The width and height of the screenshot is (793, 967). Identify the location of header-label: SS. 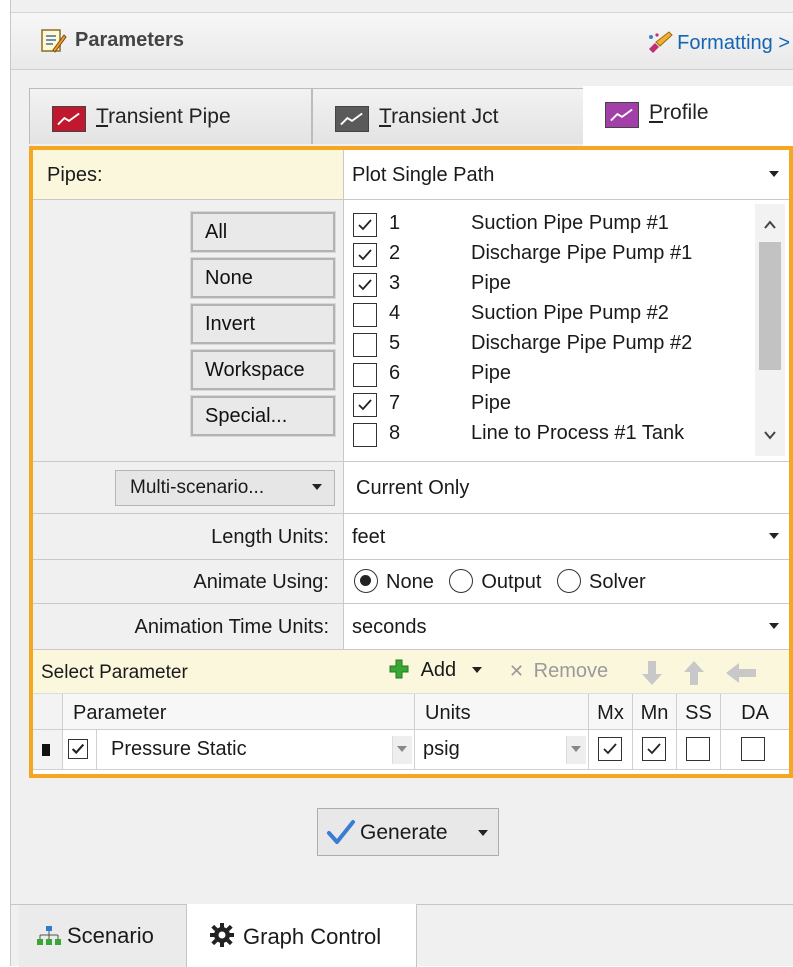
(698, 713).